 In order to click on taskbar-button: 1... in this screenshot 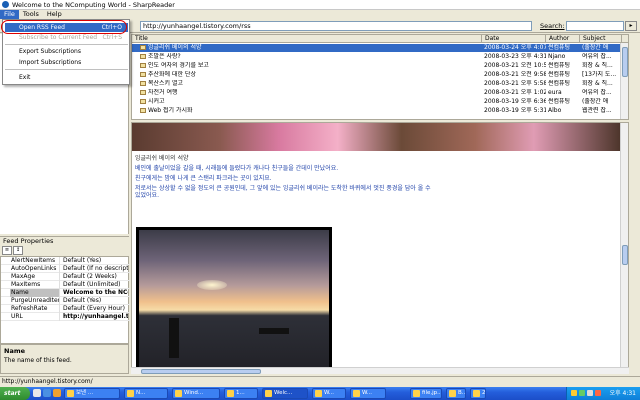, I will do `click(241, 393)`.